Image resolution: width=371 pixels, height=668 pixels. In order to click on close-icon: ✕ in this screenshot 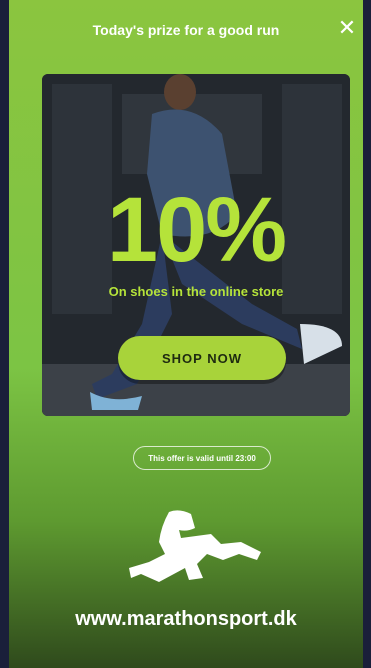, I will do `click(347, 28)`.